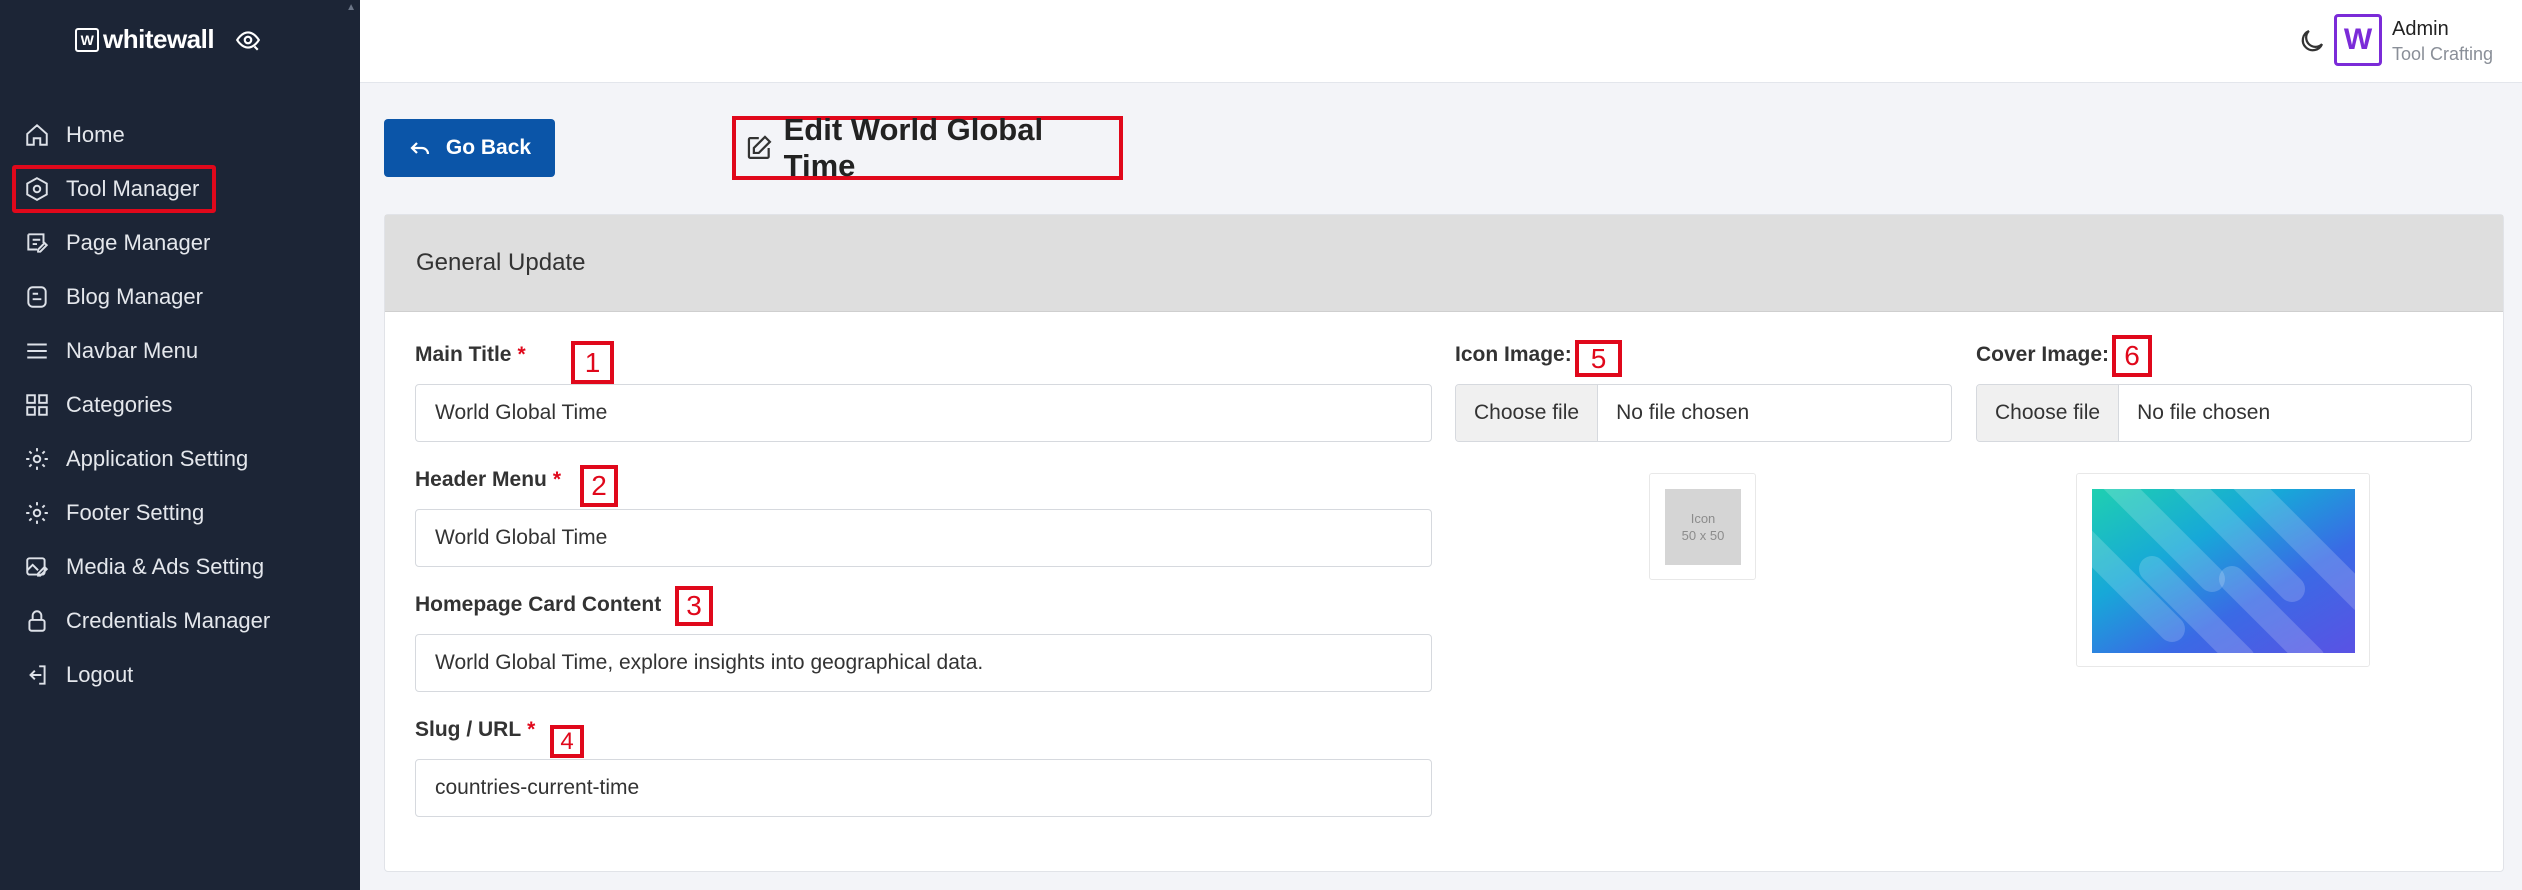  I want to click on cover-image-label-text: Cover Image:, so click(2043, 354).